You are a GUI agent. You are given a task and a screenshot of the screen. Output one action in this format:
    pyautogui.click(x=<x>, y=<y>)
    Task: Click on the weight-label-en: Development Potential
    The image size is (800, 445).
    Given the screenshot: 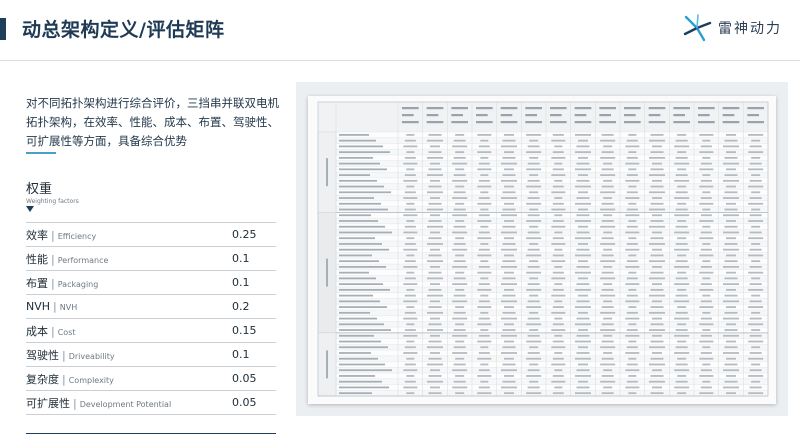 What is the action you would take?
    pyautogui.click(x=125, y=404)
    